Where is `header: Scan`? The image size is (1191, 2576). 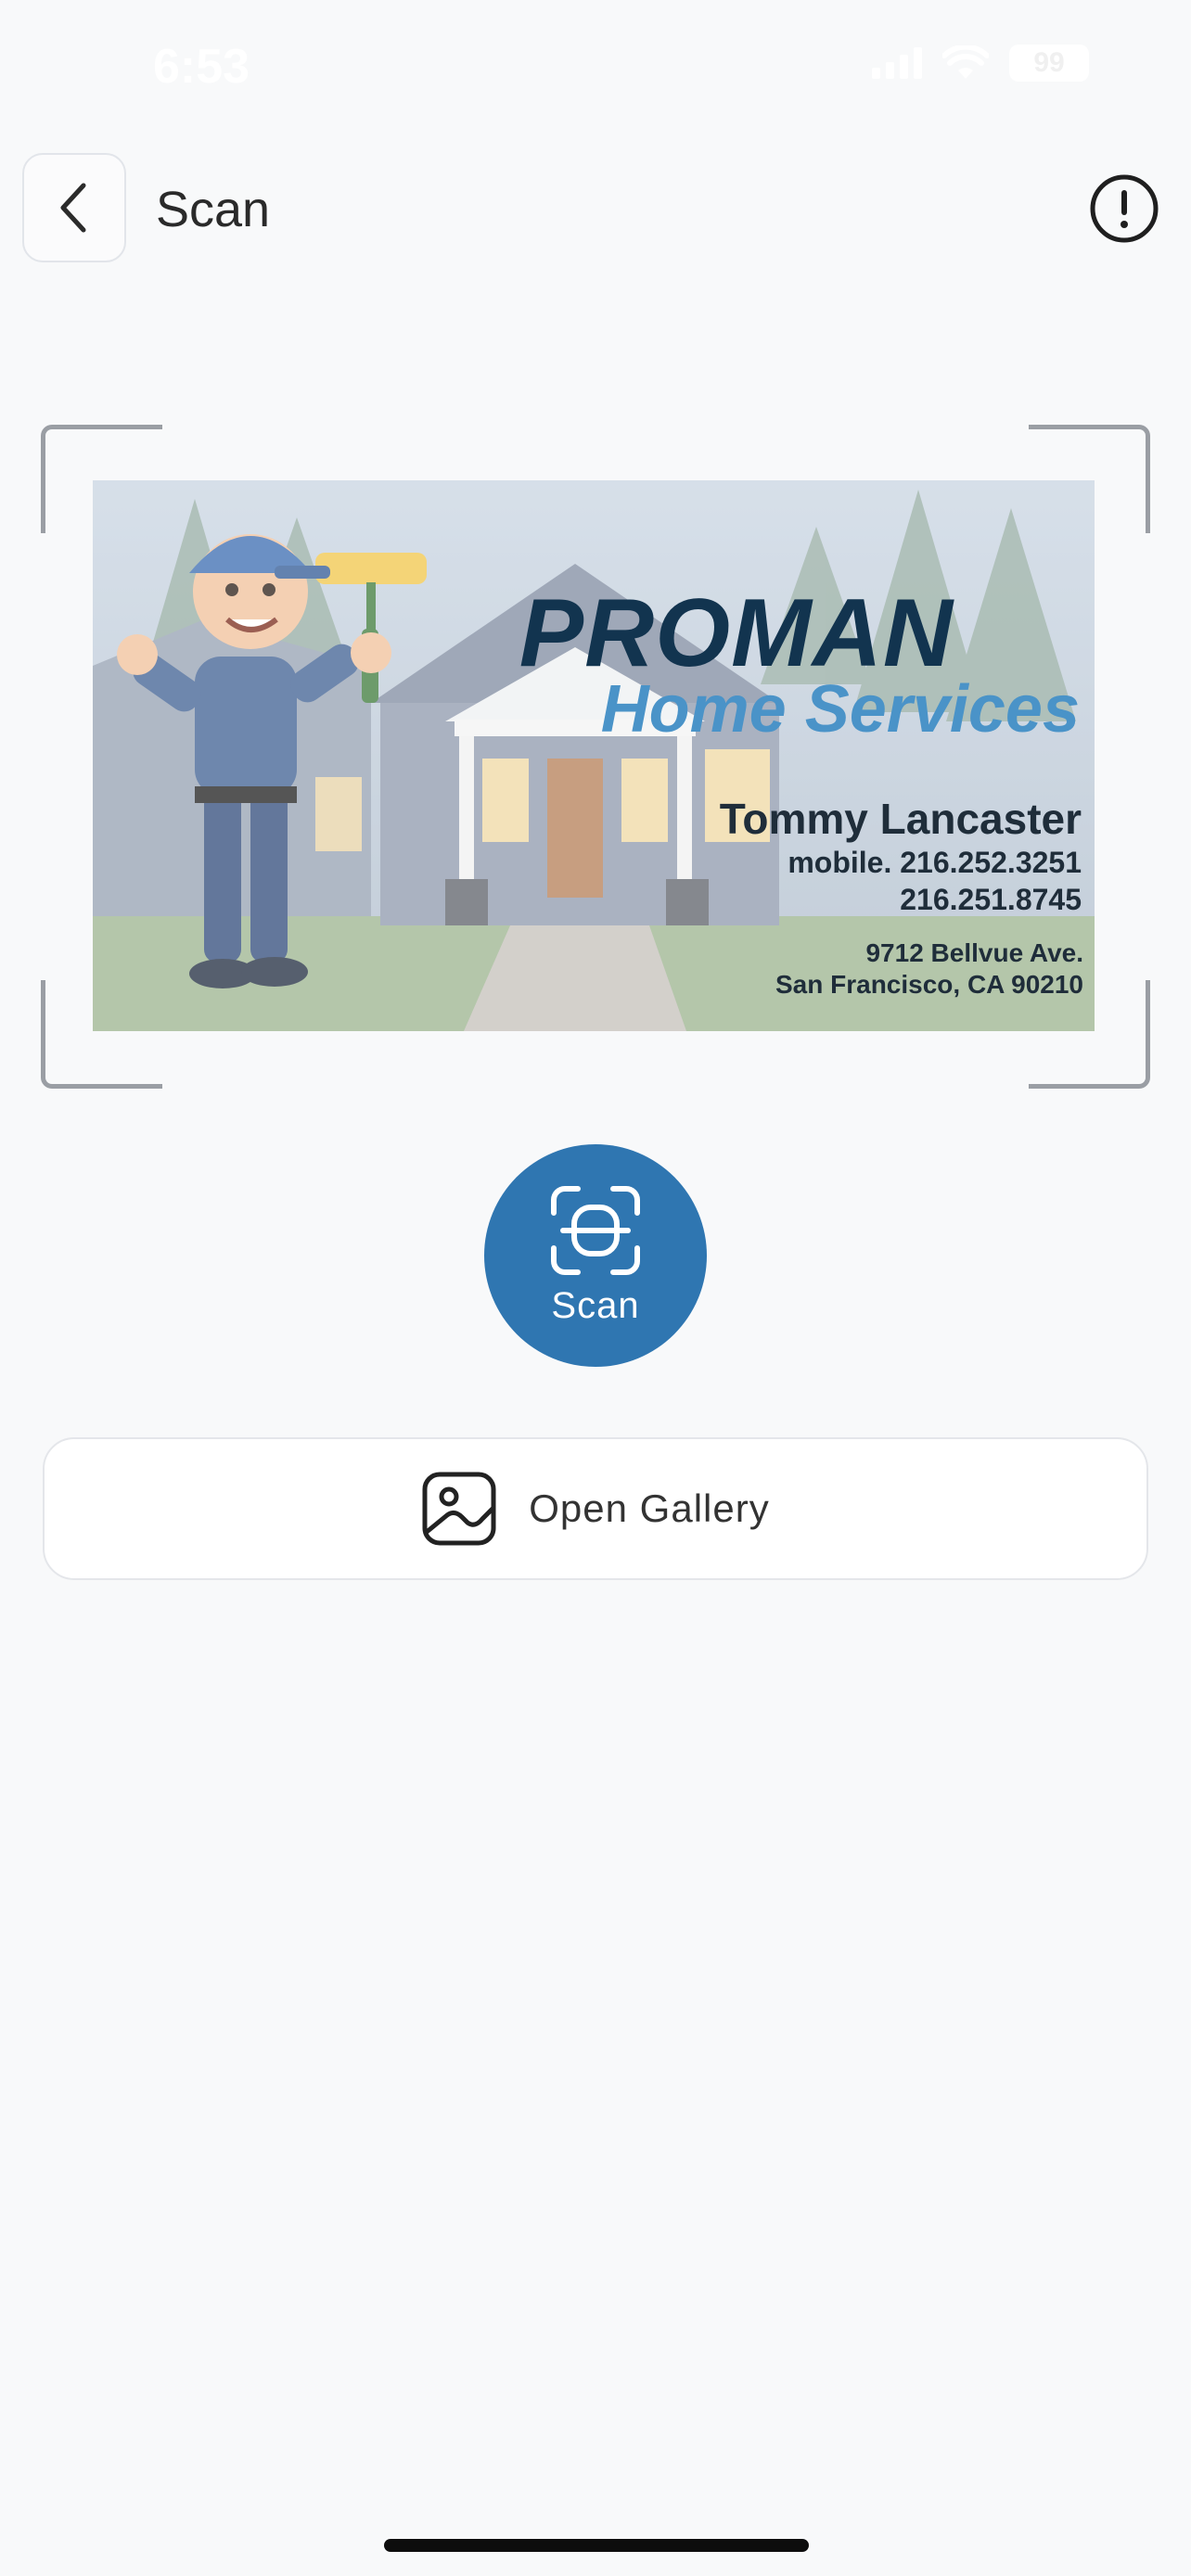
header: Scan is located at coordinates (595, 208).